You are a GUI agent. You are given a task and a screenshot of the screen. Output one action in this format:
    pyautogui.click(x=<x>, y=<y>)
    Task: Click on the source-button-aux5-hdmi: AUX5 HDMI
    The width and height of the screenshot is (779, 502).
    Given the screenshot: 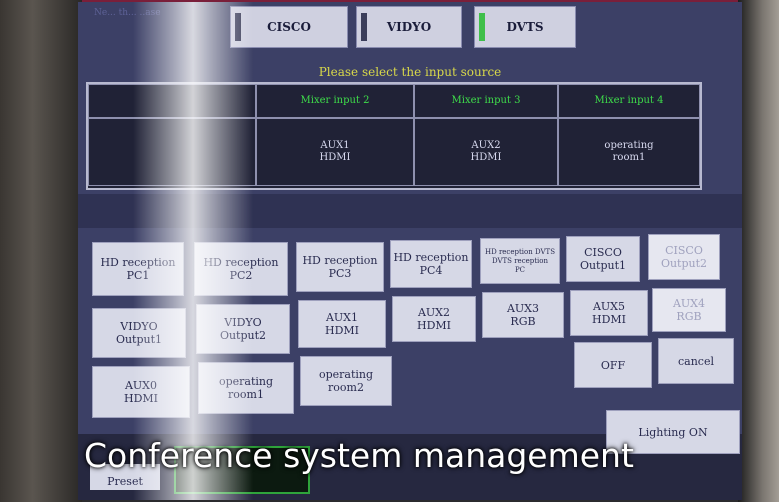 What is the action you would take?
    pyautogui.click(x=609, y=313)
    